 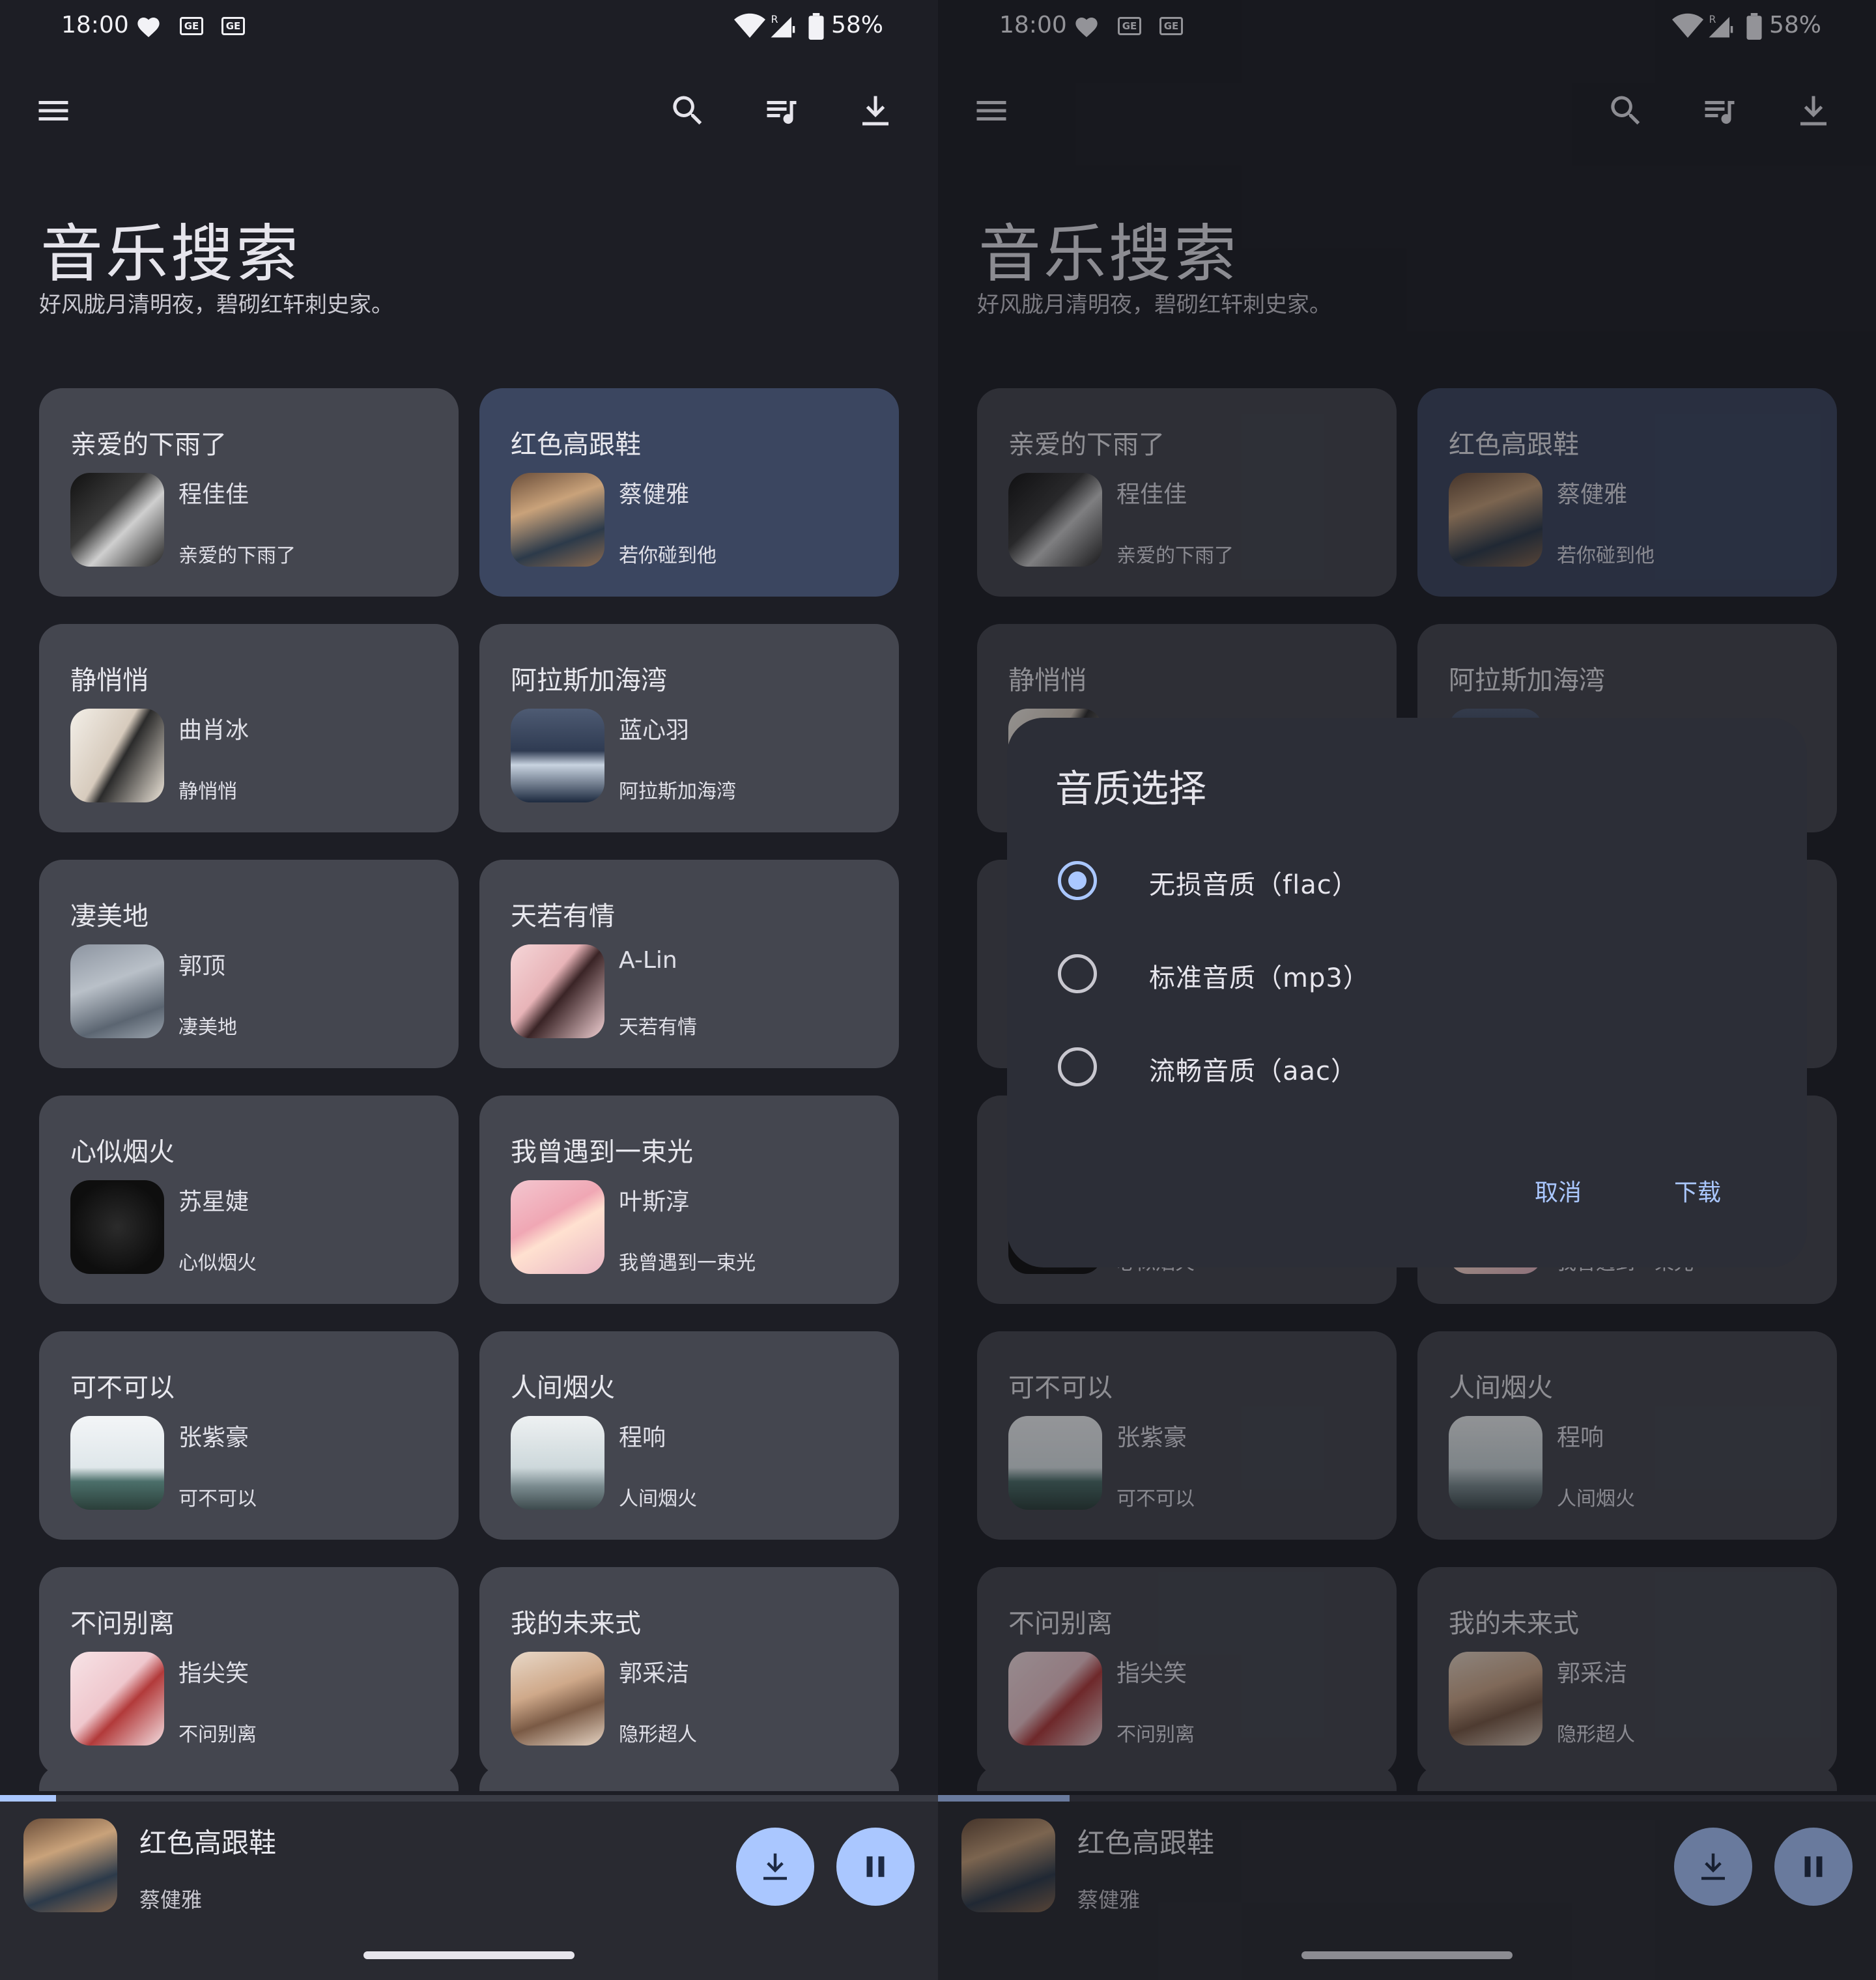 I want to click on song-album: 我曾遇到一束光, so click(x=688, y=1263).